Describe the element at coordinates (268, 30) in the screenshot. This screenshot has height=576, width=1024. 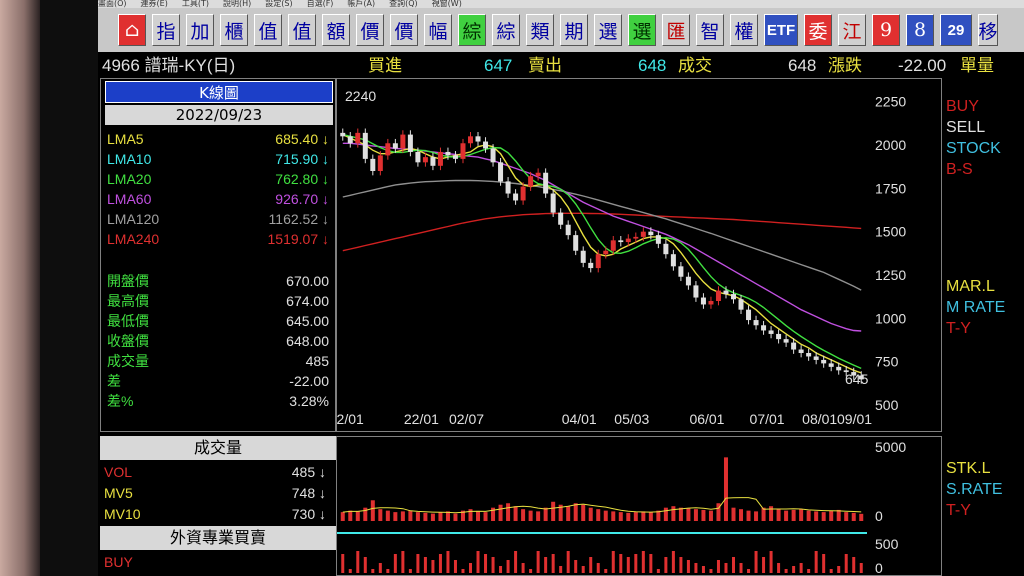
I see `value-button: 值` at that location.